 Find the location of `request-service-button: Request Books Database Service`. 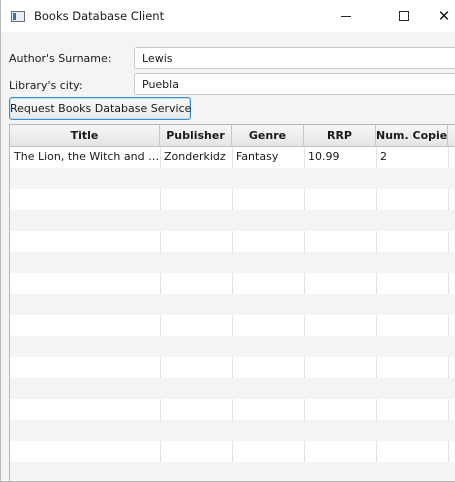

request-service-button: Request Books Database Service is located at coordinates (100, 108).